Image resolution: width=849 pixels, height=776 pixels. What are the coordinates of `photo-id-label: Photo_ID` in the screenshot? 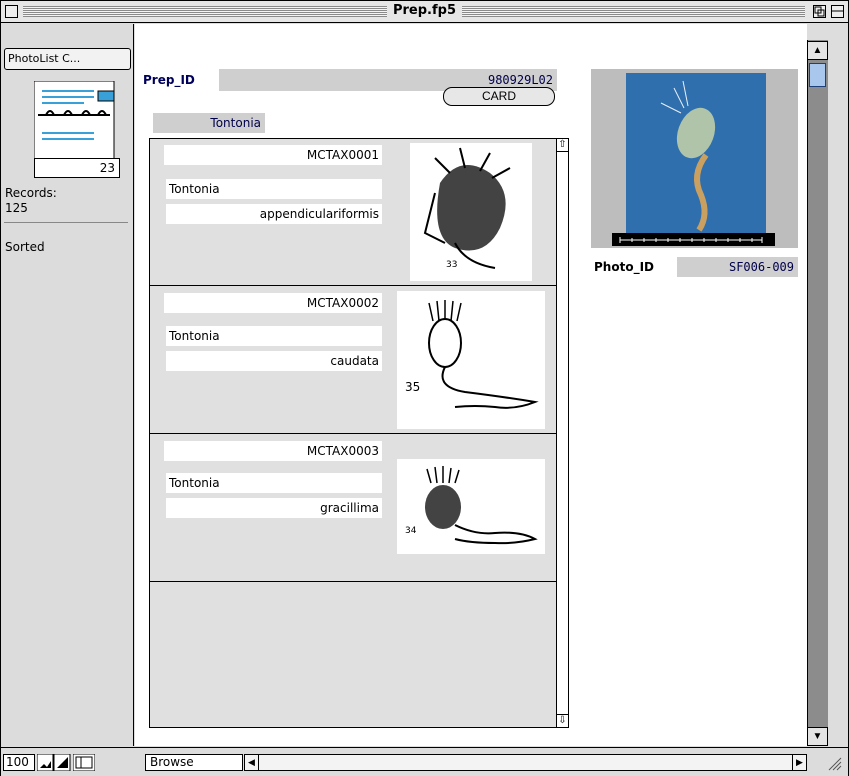 It's located at (624, 267).